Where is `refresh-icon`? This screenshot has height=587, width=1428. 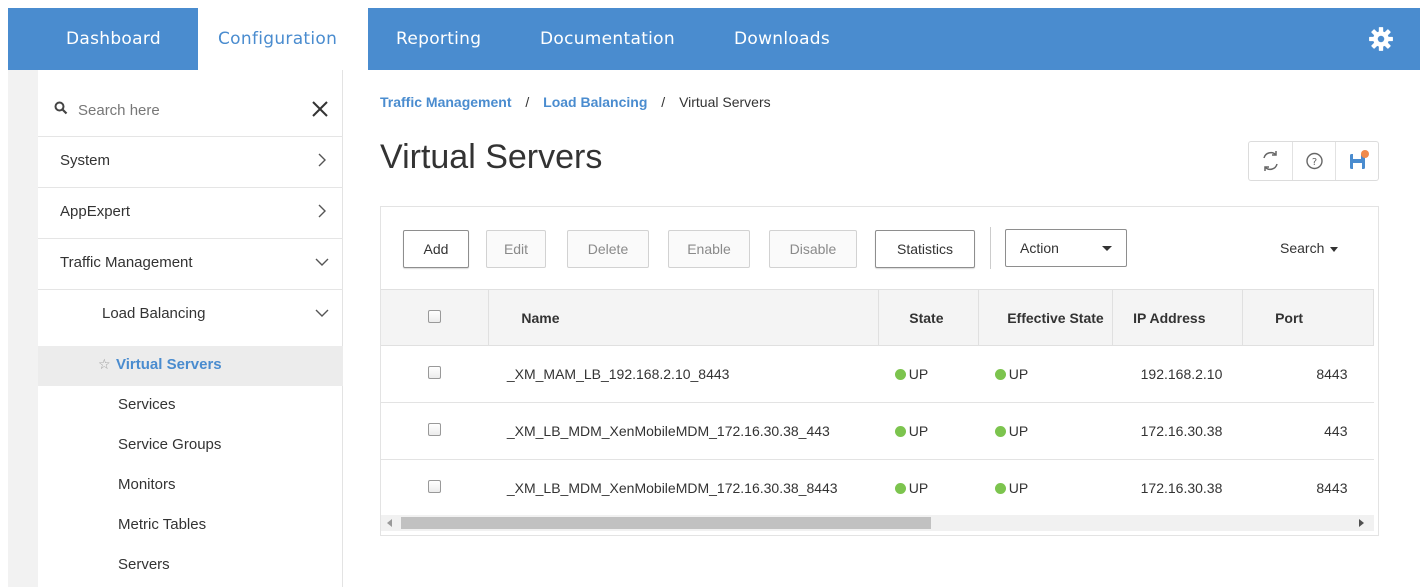 refresh-icon is located at coordinates (1270, 161).